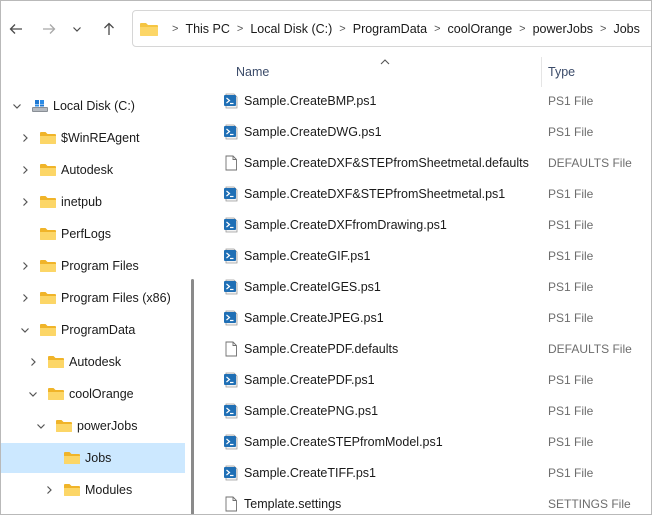 The image size is (652, 515). Describe the element at coordinates (426, 132) in the screenshot. I see `file-row: Sample.CreateDWG.ps1 PS1 File` at that location.